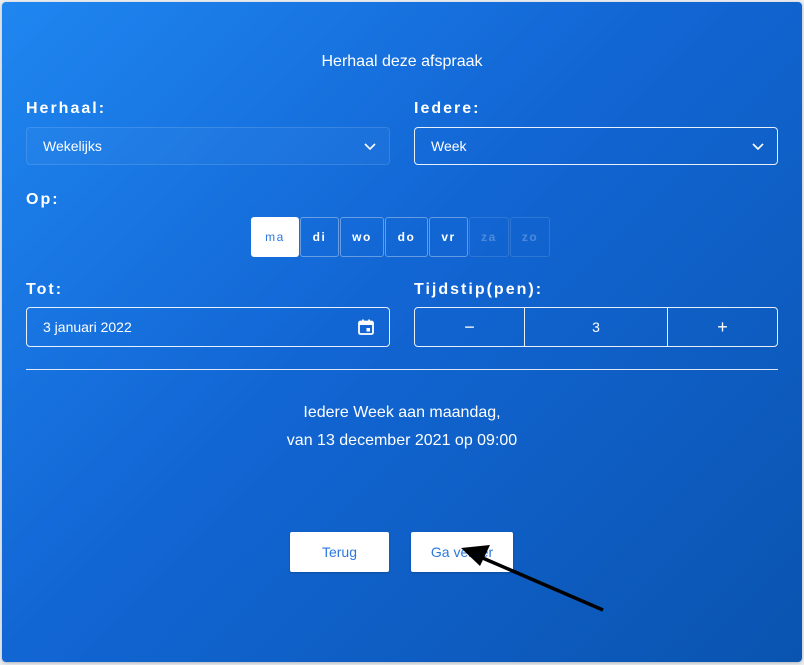 This screenshot has height=665, width=804. What do you see at coordinates (72, 146) in the screenshot?
I see `repeat-select-value: Wekelijks` at bounding box center [72, 146].